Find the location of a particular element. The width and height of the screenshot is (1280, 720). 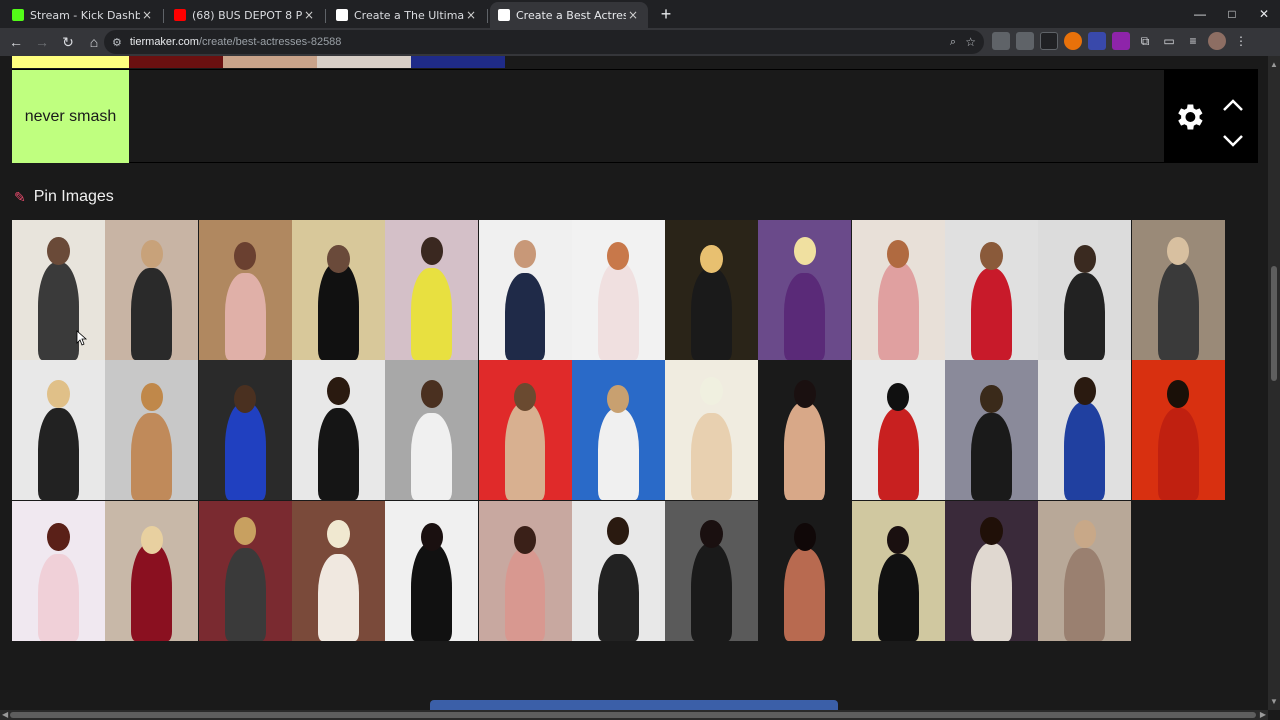

cast-icon: ▭ is located at coordinates (1169, 41).